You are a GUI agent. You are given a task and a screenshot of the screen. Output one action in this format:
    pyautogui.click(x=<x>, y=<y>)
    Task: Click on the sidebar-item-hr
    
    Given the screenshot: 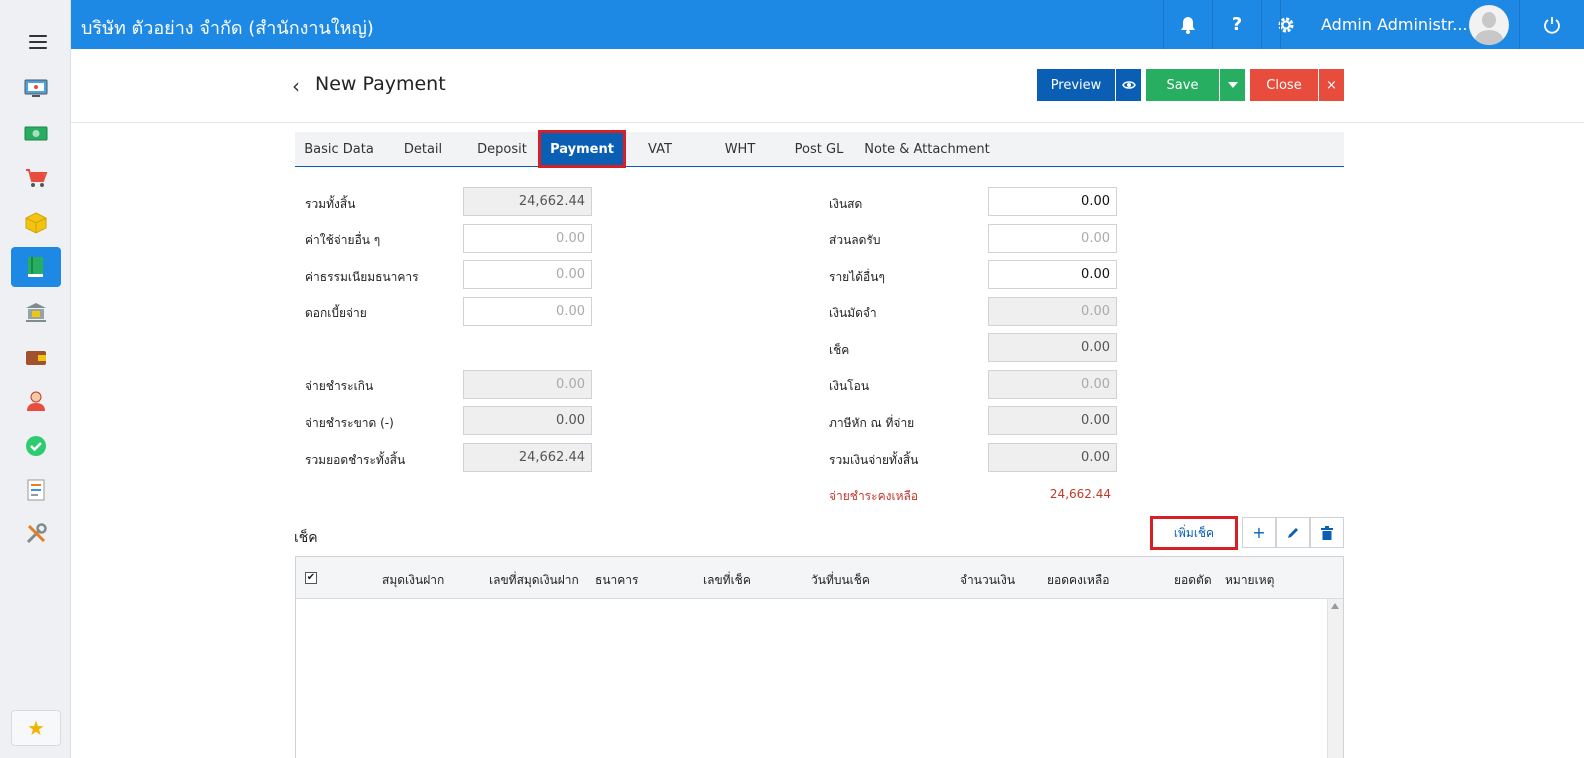 What is the action you would take?
    pyautogui.click(x=36, y=401)
    